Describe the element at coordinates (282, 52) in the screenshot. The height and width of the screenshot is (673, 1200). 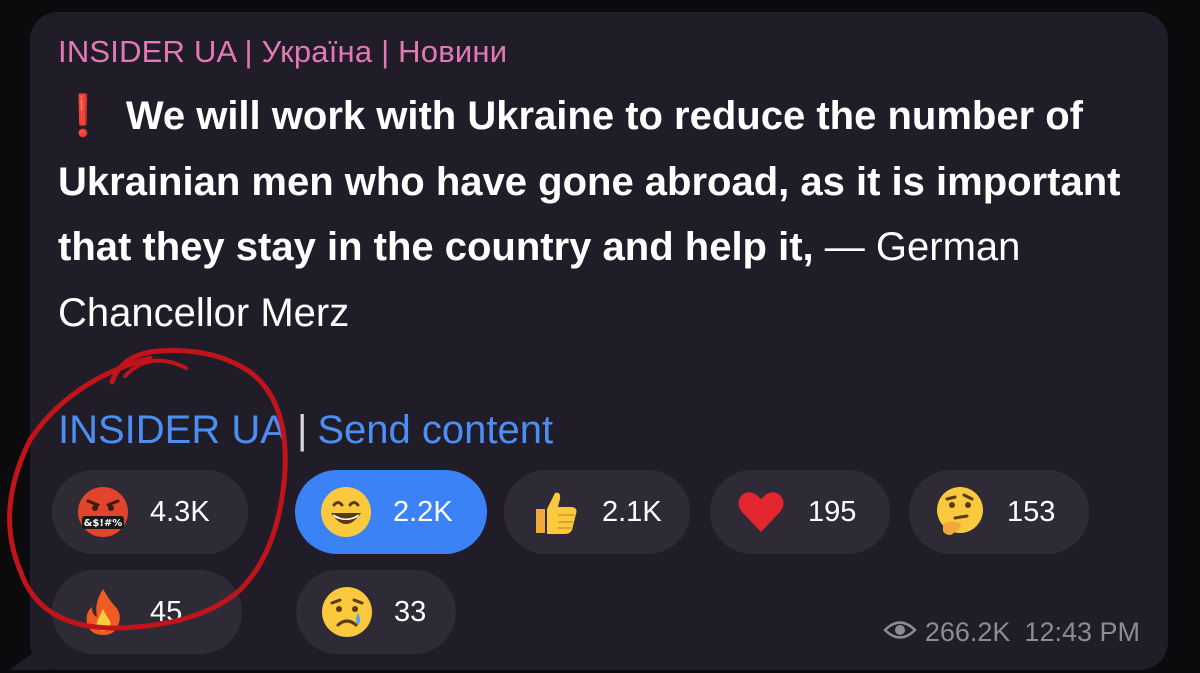
I see `sender-name: INSIDER UA | Україна | Новини` at that location.